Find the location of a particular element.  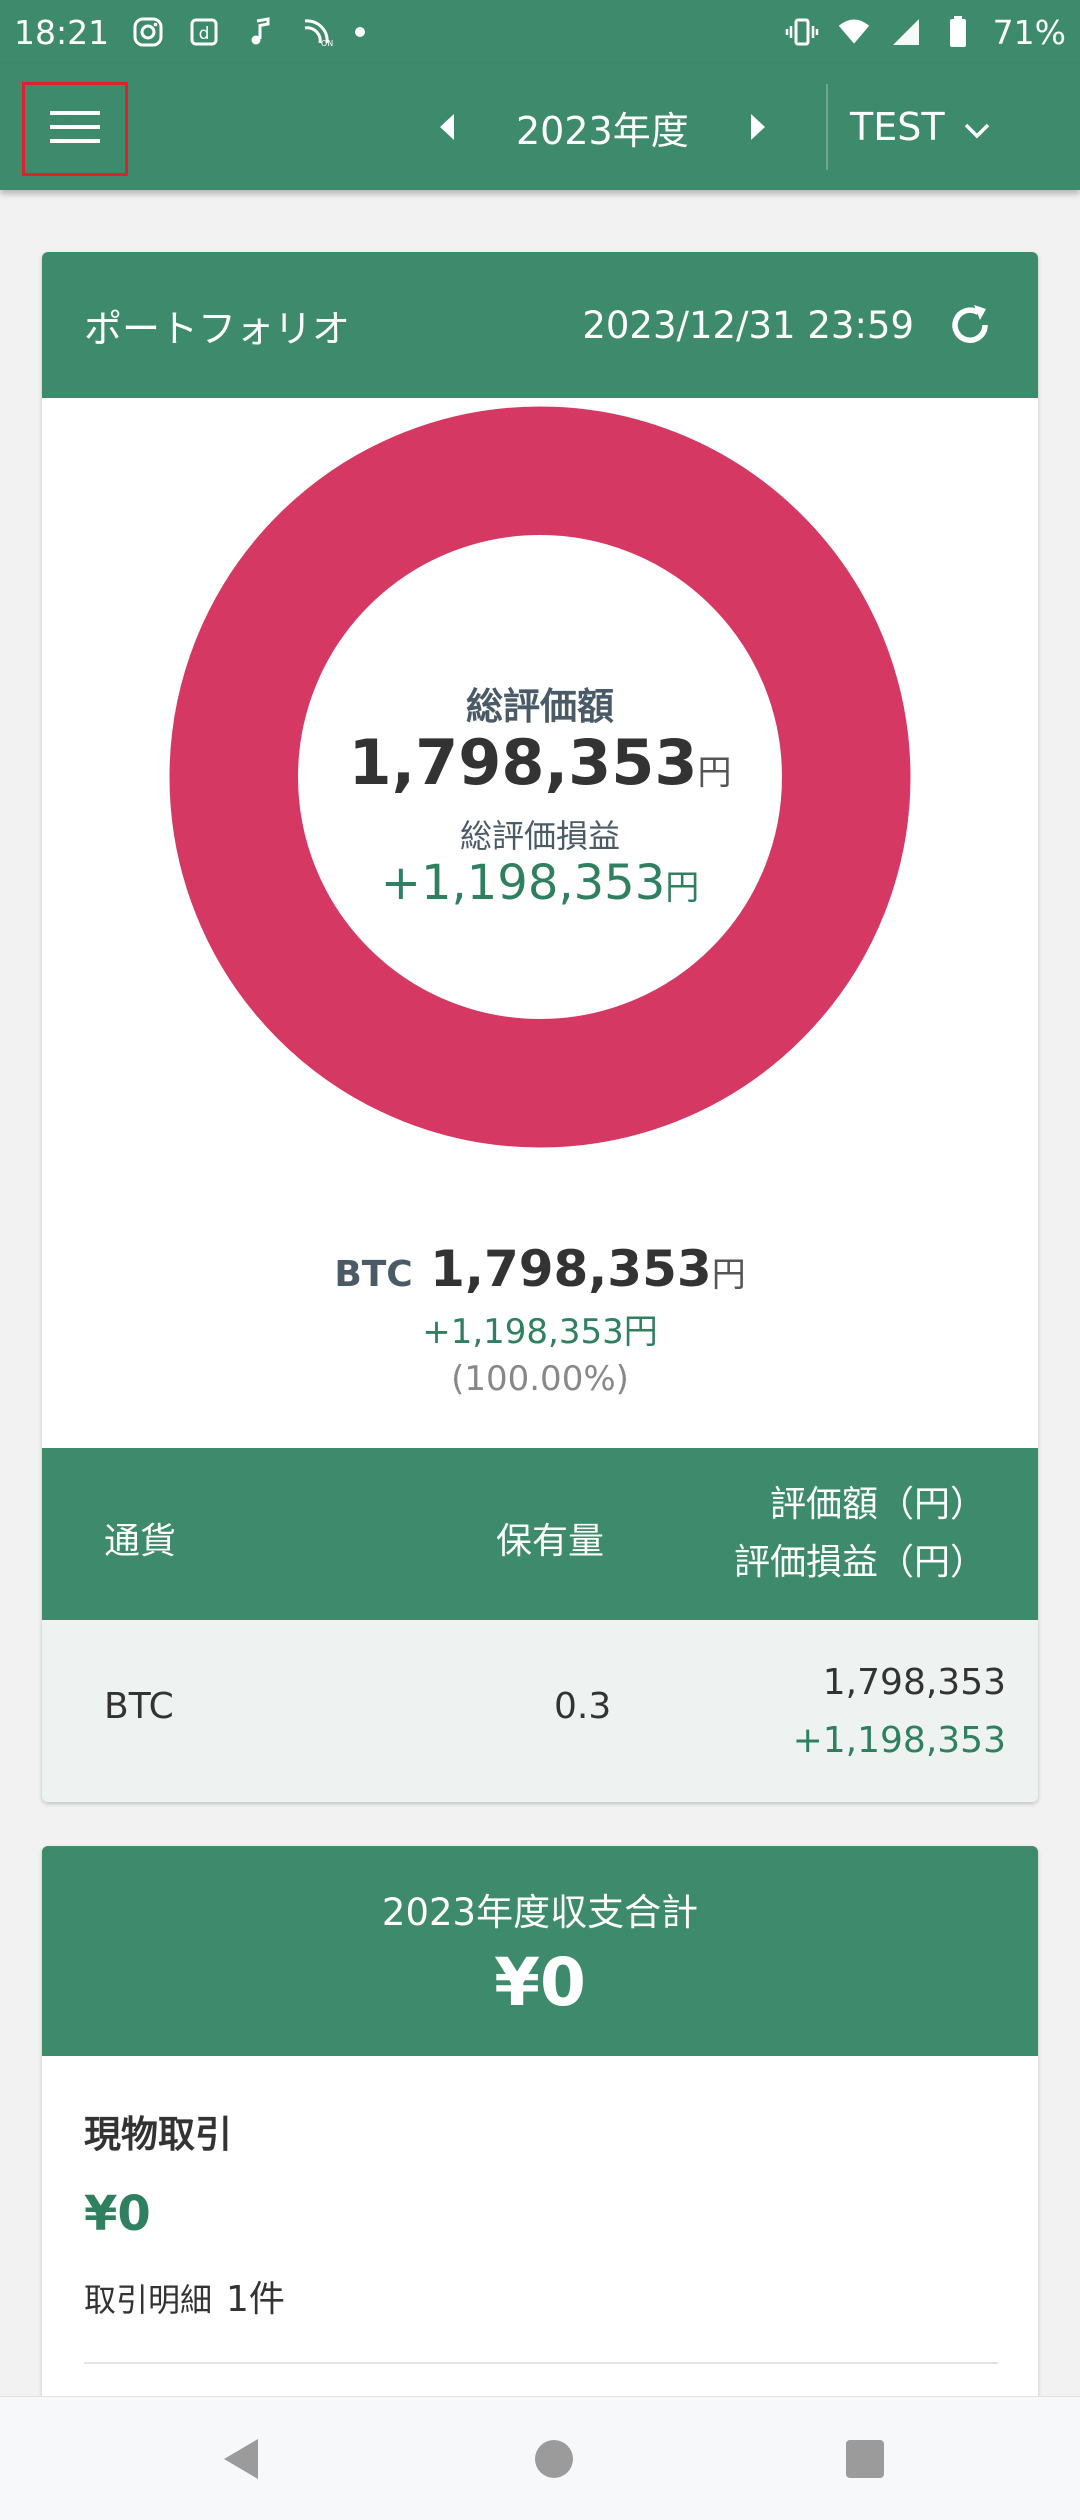

tv-on-icon: ON is located at coordinates (316, 32).